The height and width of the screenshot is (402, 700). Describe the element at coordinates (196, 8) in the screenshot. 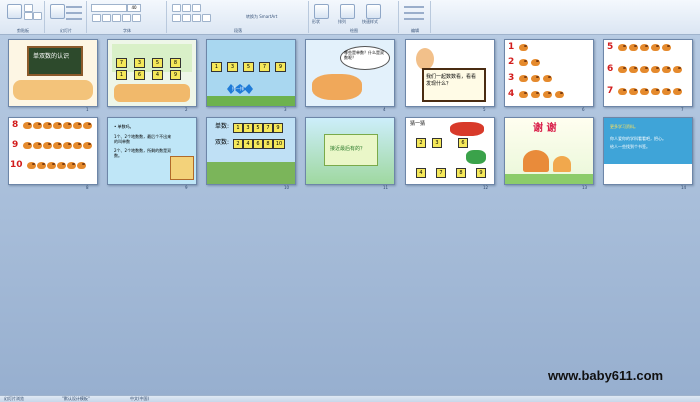

I see `indent-button` at that location.